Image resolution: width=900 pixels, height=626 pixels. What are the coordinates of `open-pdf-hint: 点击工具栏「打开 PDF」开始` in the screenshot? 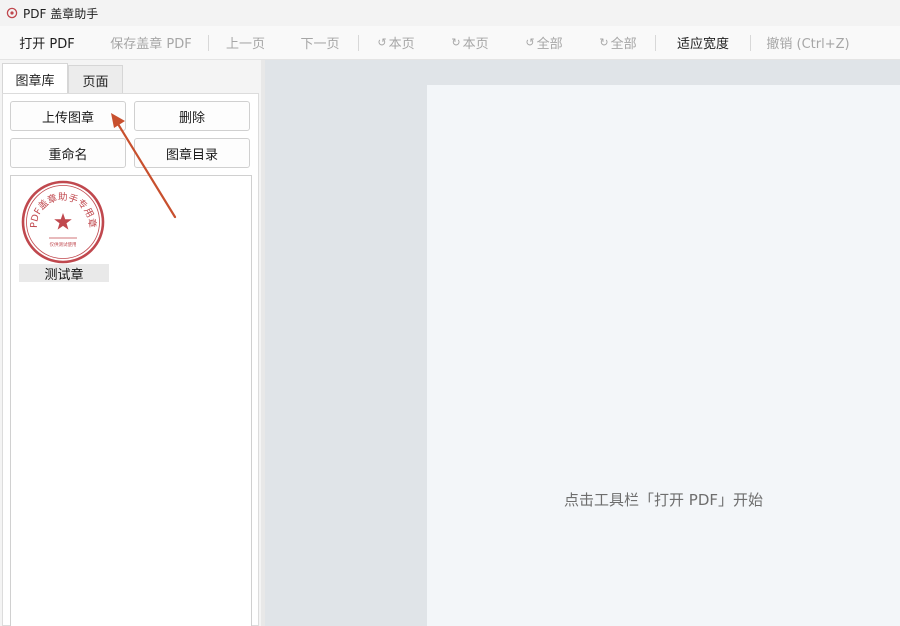 It's located at (663, 500).